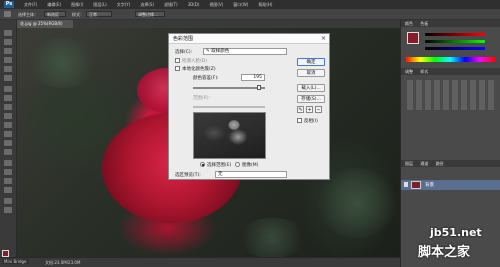 The image size is (500, 267). Describe the element at coordinates (8, 107) in the screenshot. I see `clone-stamp-tool-icon` at that location.